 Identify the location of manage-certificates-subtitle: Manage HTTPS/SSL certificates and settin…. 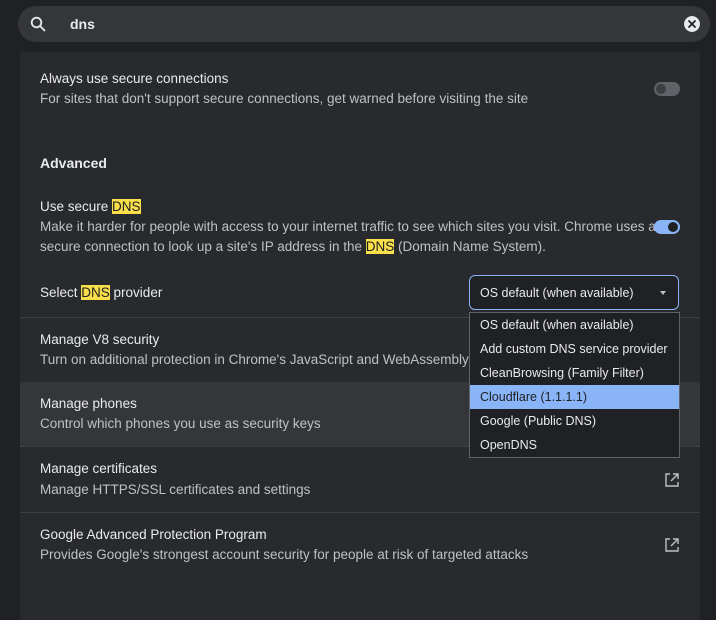
(175, 489).